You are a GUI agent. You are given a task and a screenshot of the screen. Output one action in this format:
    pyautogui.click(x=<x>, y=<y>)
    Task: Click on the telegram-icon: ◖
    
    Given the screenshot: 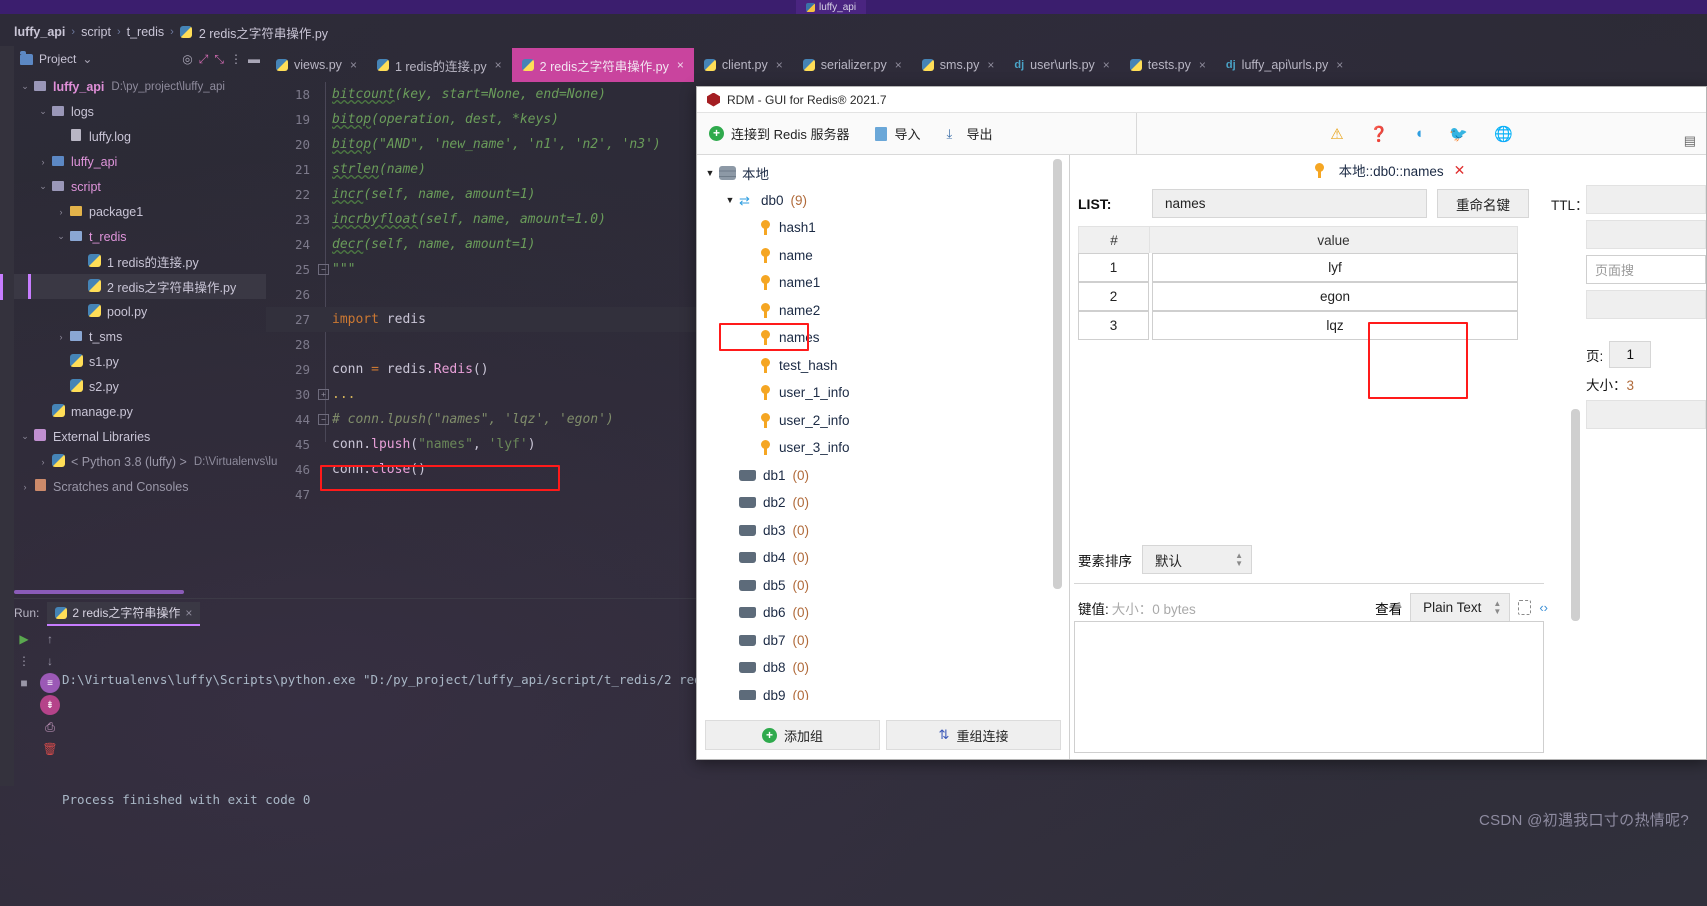 What is the action you would take?
    pyautogui.click(x=1418, y=133)
    